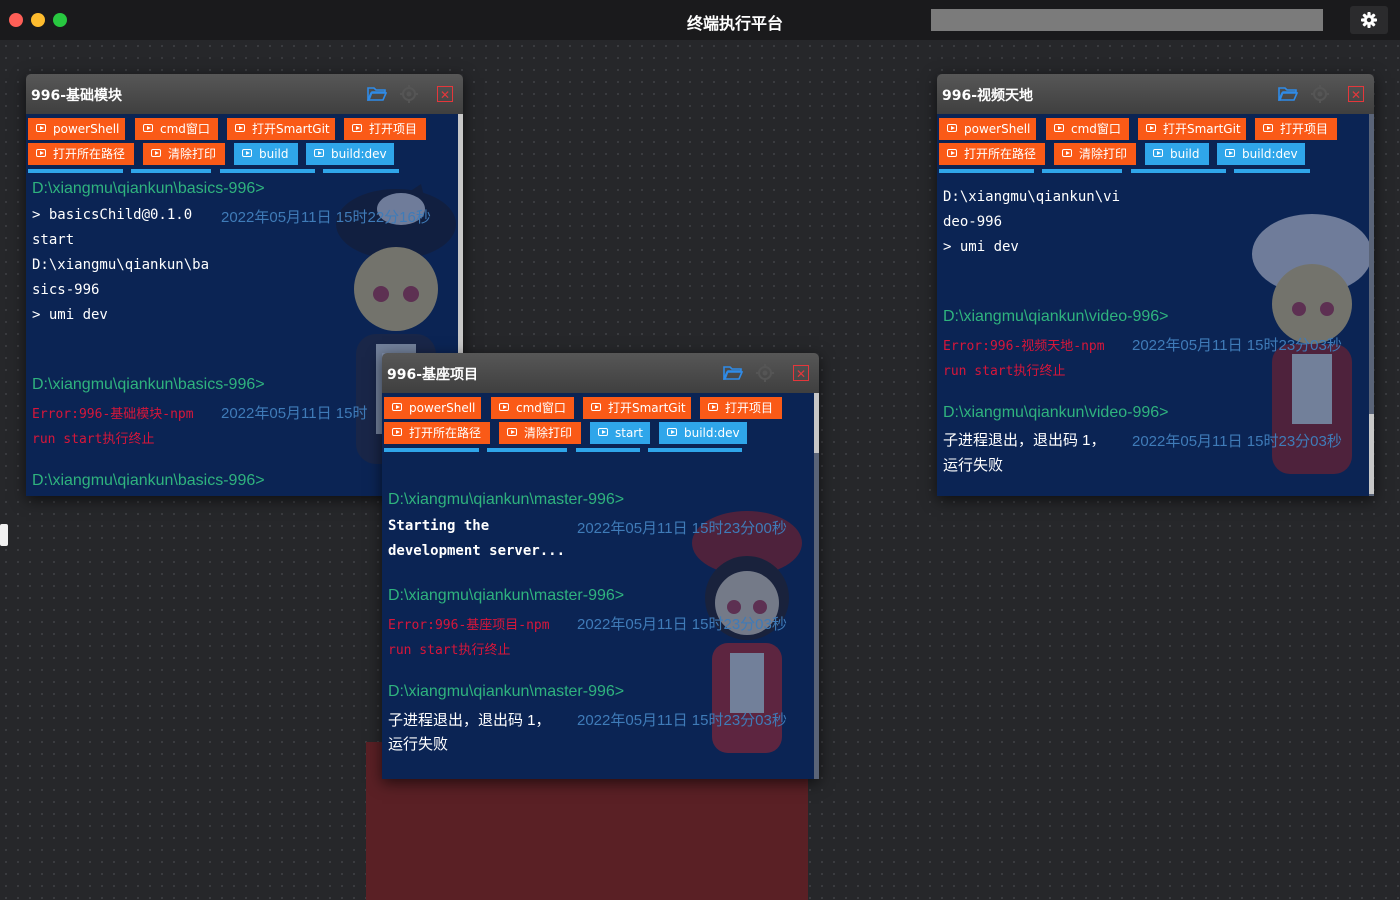 Image resolution: width=1400 pixels, height=900 pixels. I want to click on terminal-line: deo-996, so click(973, 222).